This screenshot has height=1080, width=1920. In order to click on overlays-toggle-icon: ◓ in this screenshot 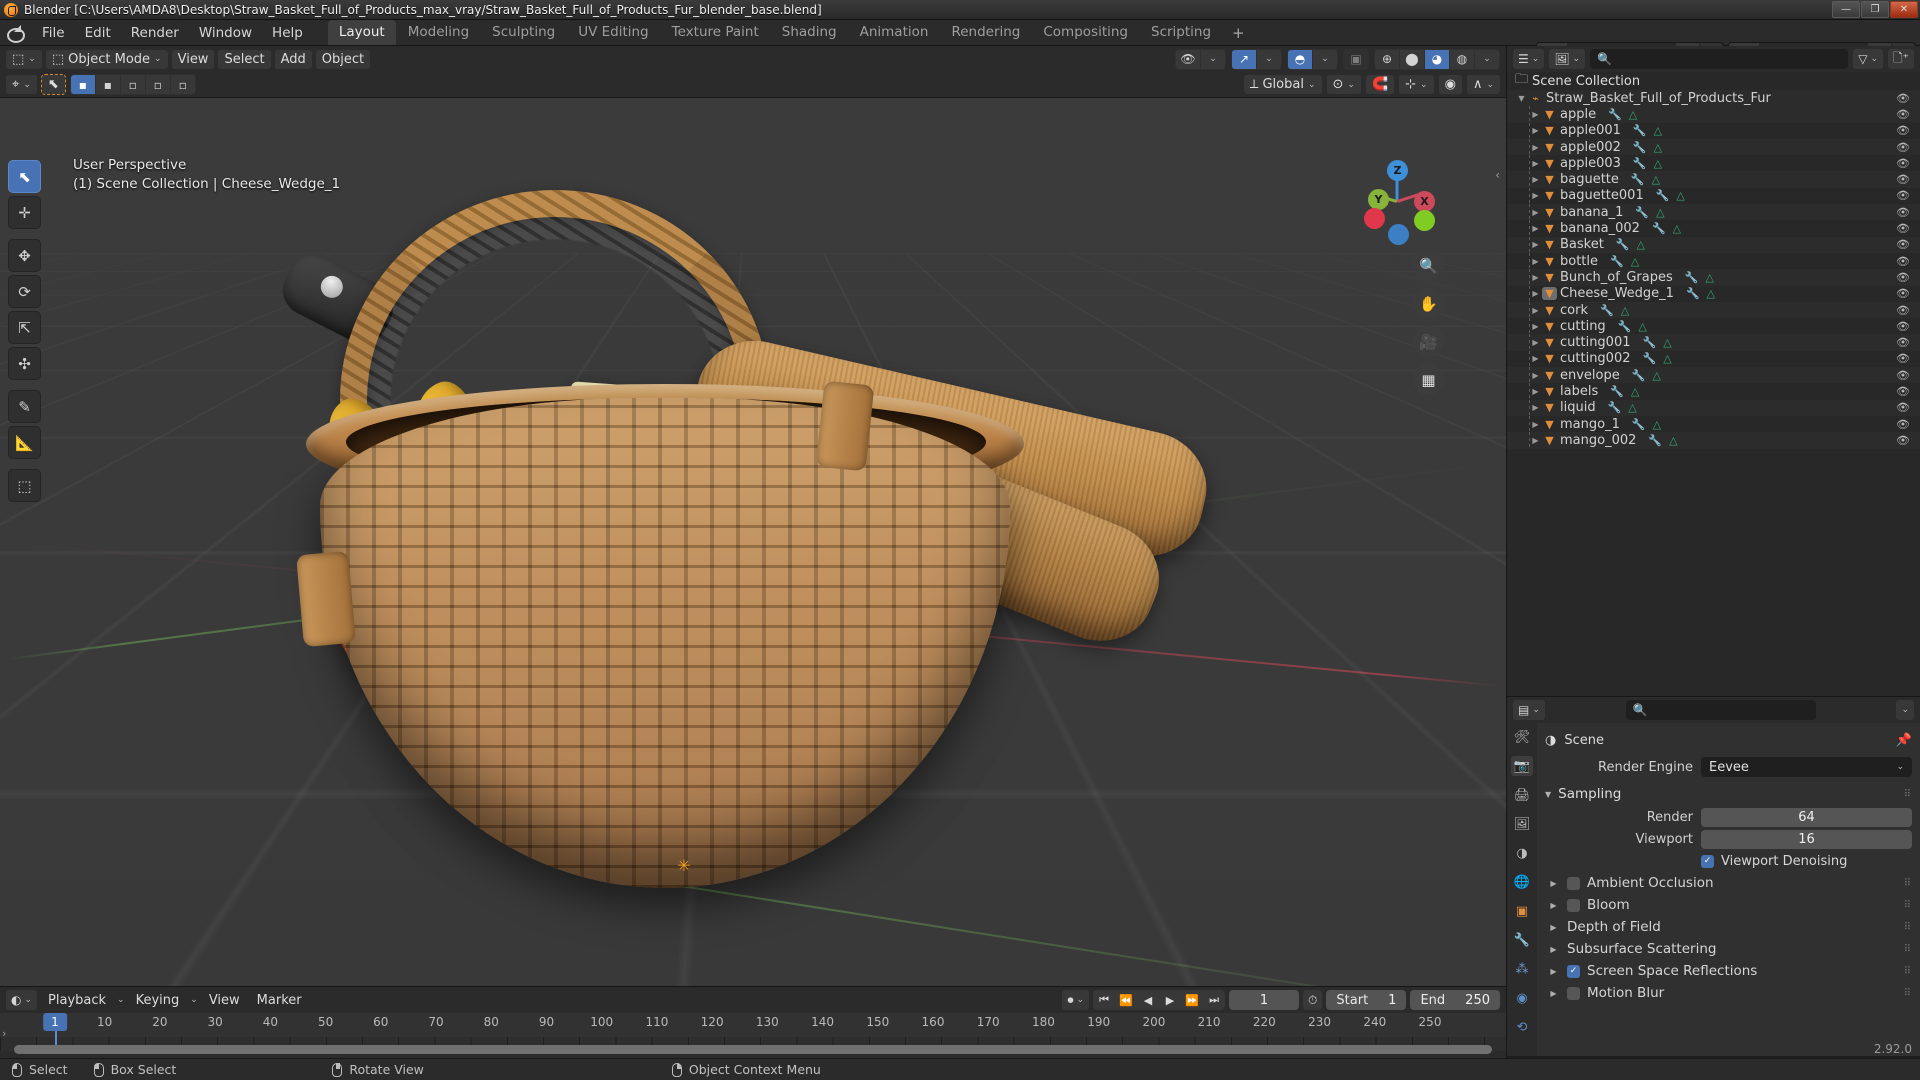, I will do `click(1300, 59)`.